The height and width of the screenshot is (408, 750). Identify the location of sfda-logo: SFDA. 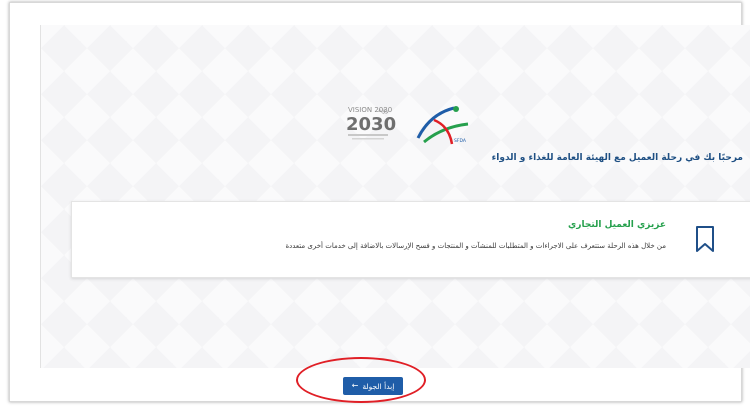
(442, 125).